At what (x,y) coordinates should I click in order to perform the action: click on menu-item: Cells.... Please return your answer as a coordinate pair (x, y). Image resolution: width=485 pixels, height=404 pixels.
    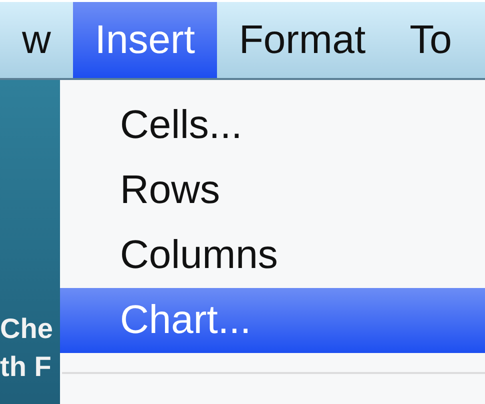
    Looking at the image, I should click on (272, 125).